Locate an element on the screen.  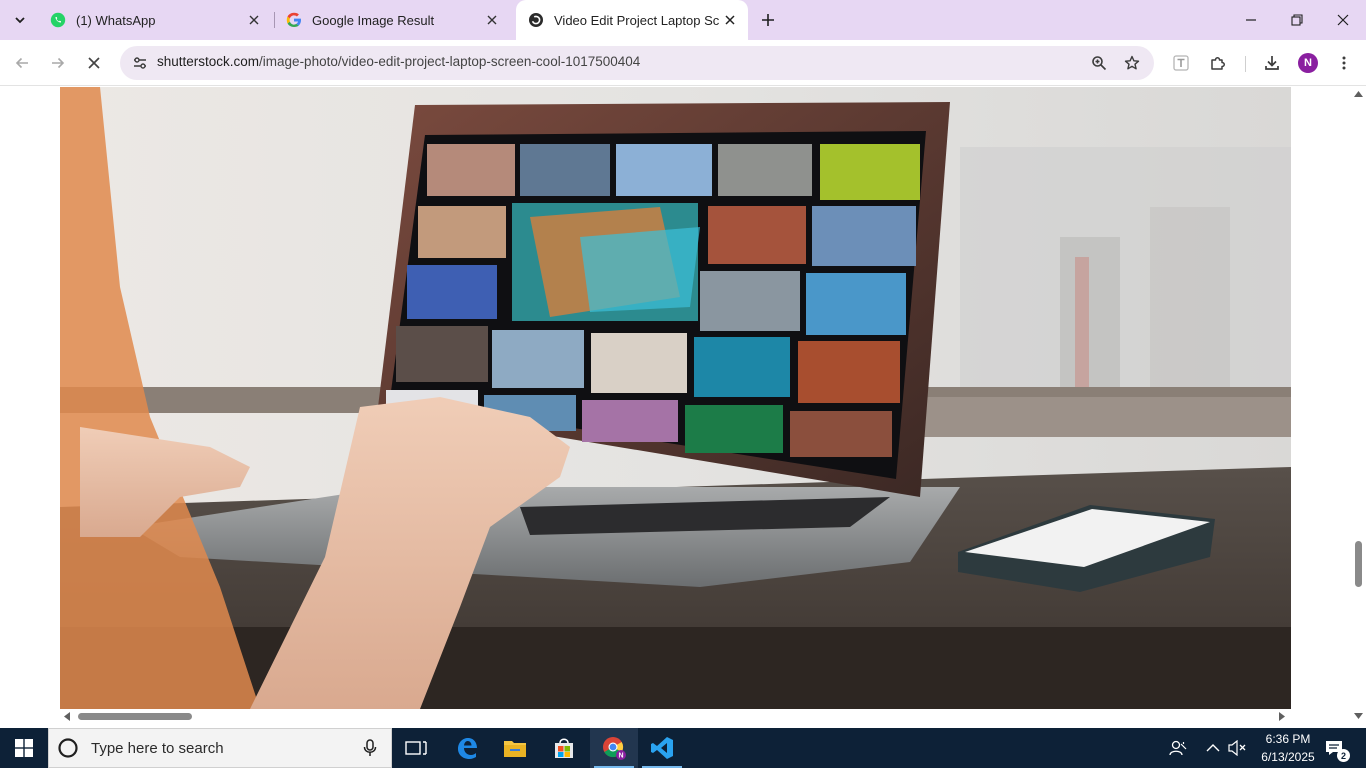
google-icon is located at coordinates (293, 19).